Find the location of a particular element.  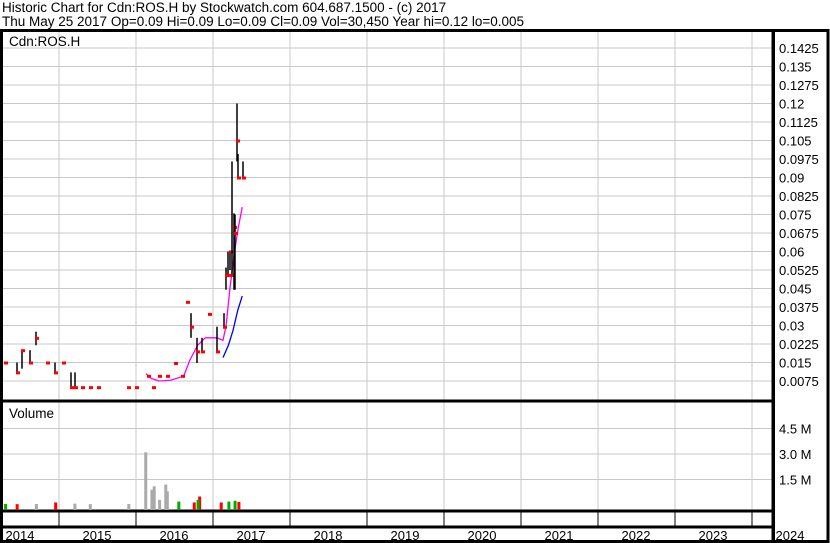

price-tick-label: 0.0375 is located at coordinates (799, 307).